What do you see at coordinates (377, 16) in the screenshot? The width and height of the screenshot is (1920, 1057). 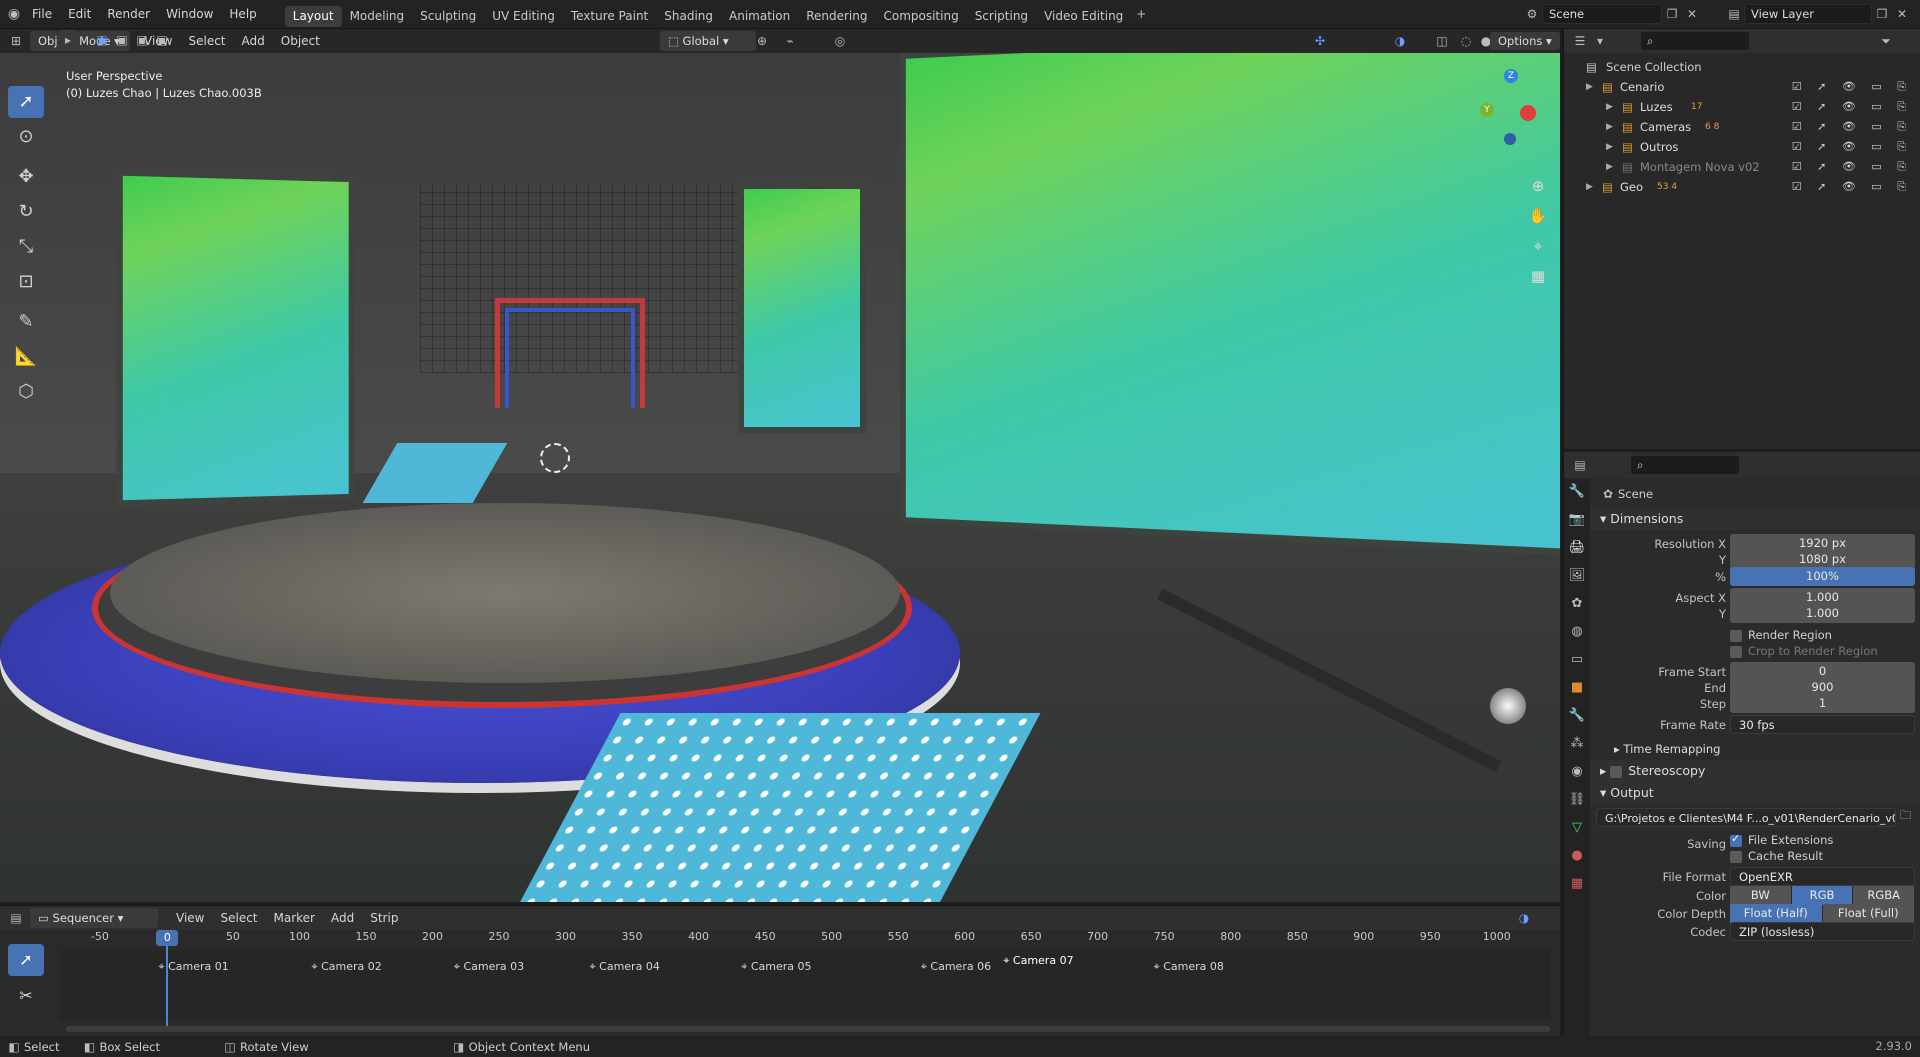 I see `tab-modeling: Modeling` at bounding box center [377, 16].